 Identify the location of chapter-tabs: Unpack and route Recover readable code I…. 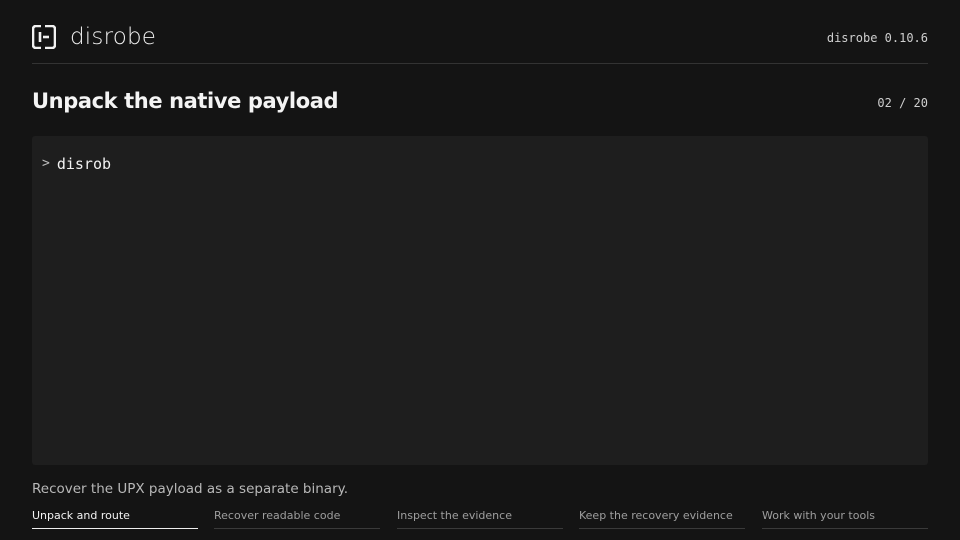
(480, 518).